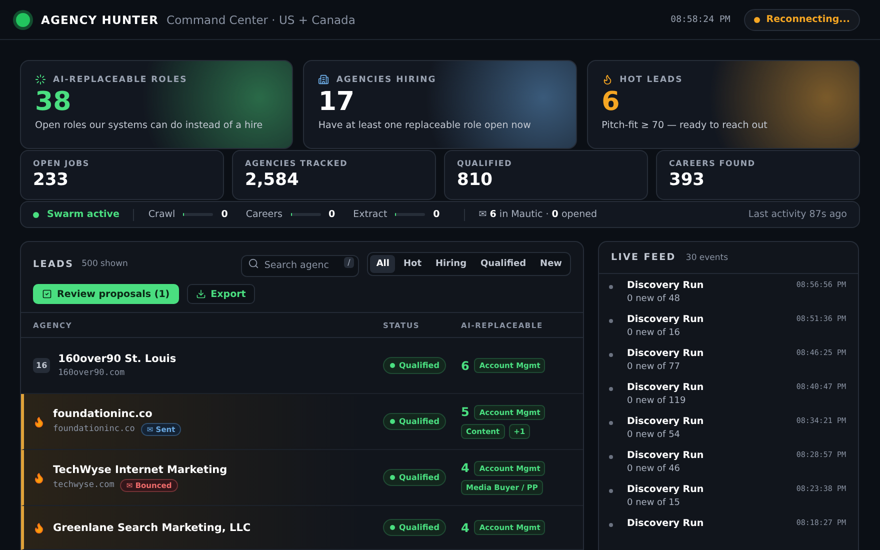 The width and height of the screenshot is (880, 550). What do you see at coordinates (51, 180) in the screenshot?
I see `stat-value: 233` at bounding box center [51, 180].